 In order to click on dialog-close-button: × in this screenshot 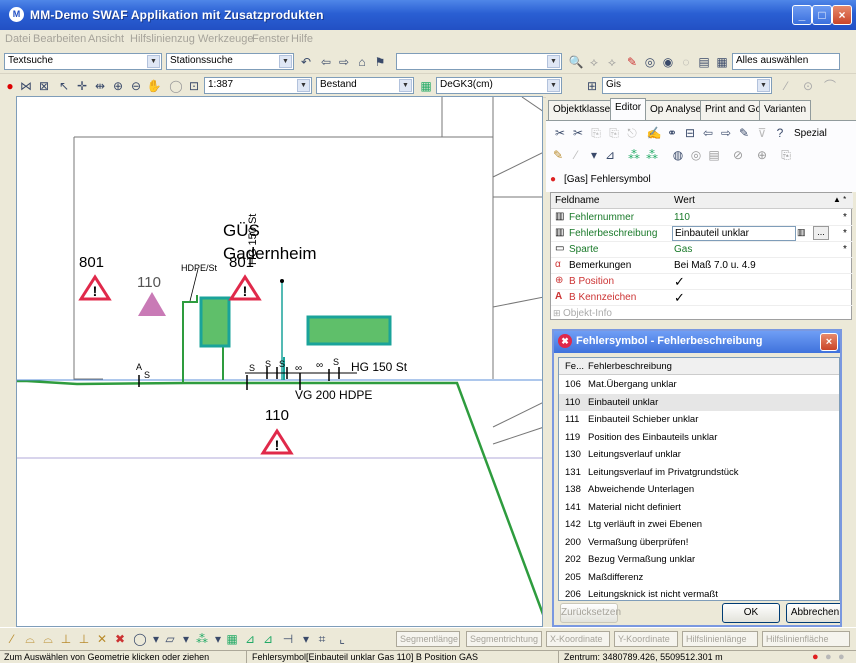, I will do `click(829, 342)`.